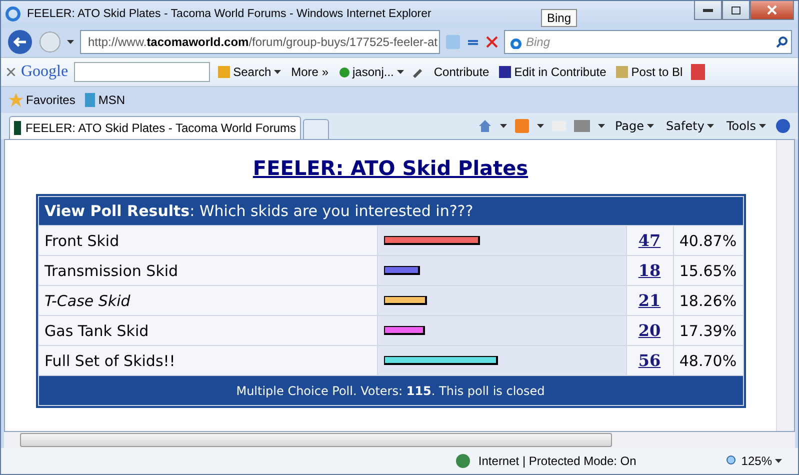 This screenshot has width=799, height=475. I want to click on minimize-icon, so click(708, 10).